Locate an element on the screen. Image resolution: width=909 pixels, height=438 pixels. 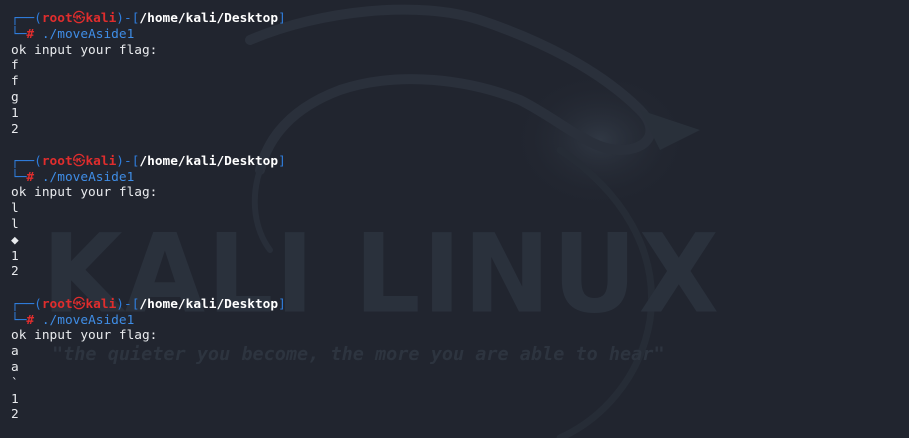
output-line: g is located at coordinates (15, 97).